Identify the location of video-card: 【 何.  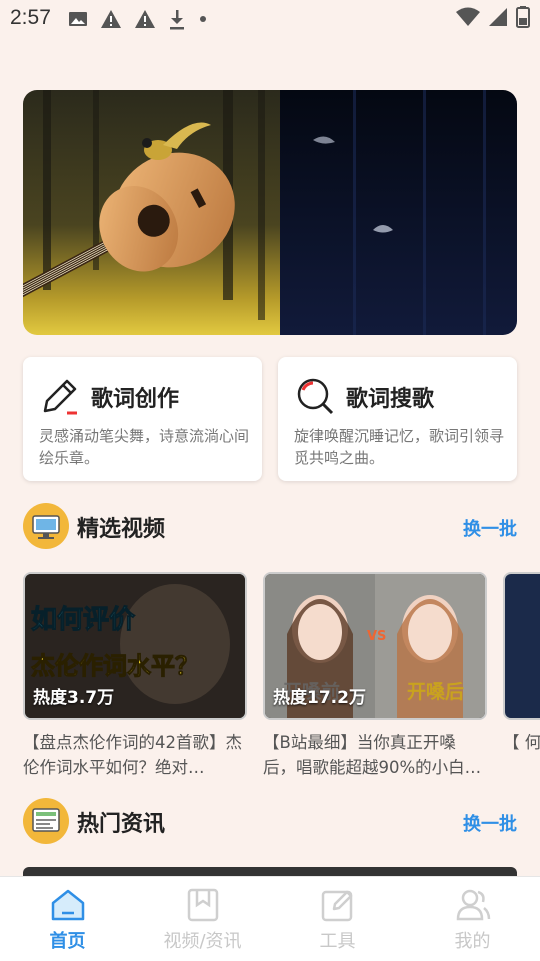
(521, 676).